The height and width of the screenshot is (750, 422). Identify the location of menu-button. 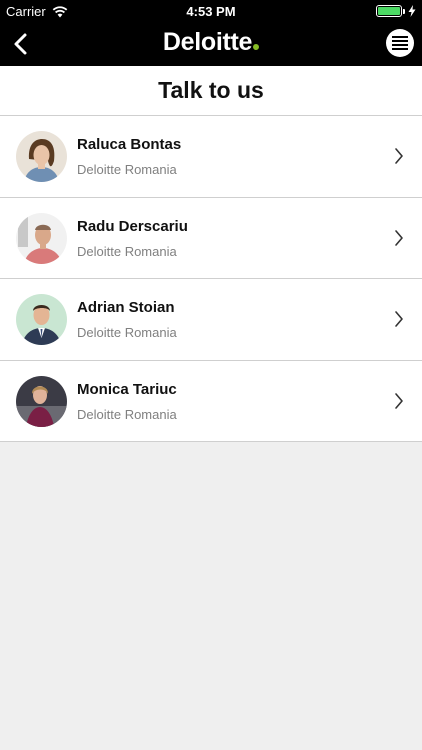
(400, 43).